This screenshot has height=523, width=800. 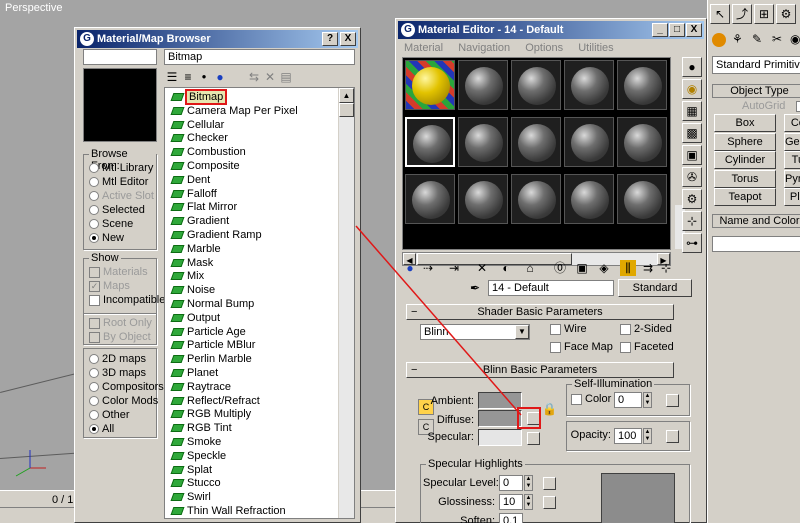 I want to click on material-map-navigator-icon: ⊶, so click(x=692, y=243).